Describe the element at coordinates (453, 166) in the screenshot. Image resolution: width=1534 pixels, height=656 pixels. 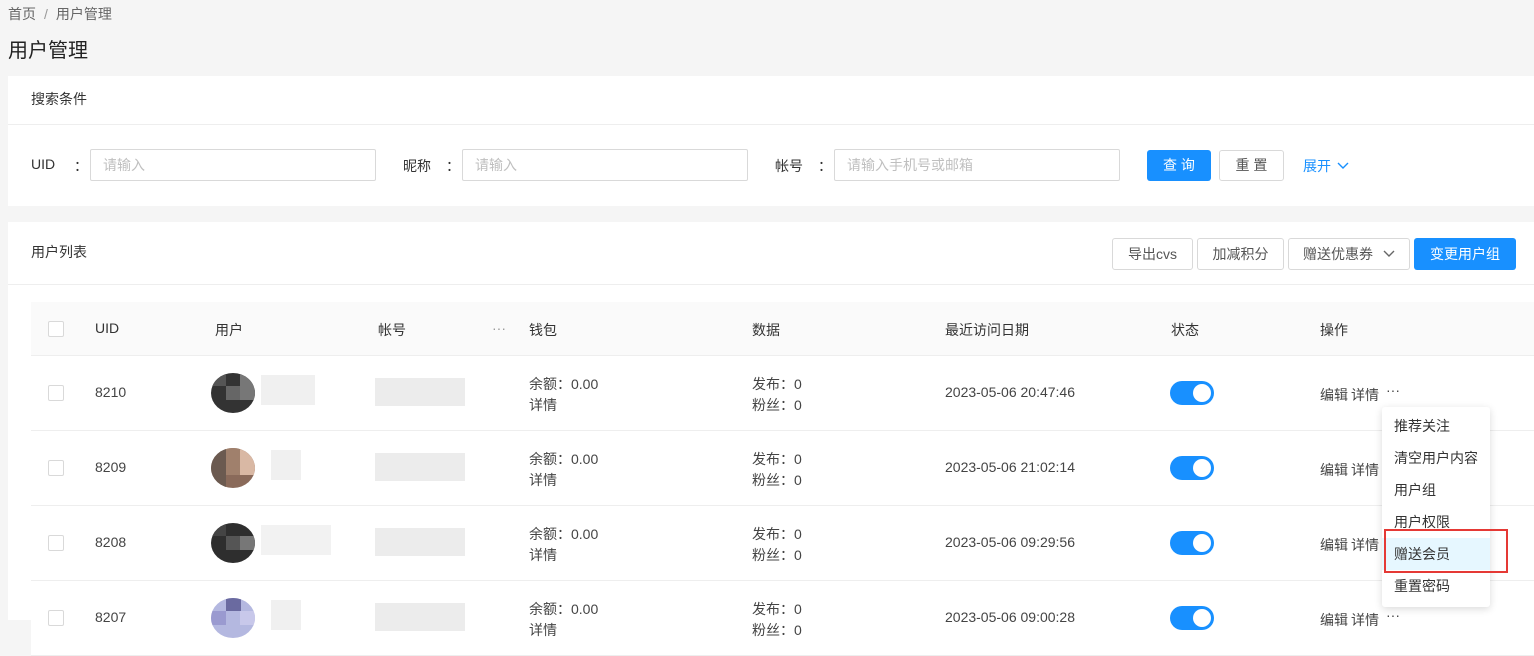
I see `nickname-colon: ：` at that location.